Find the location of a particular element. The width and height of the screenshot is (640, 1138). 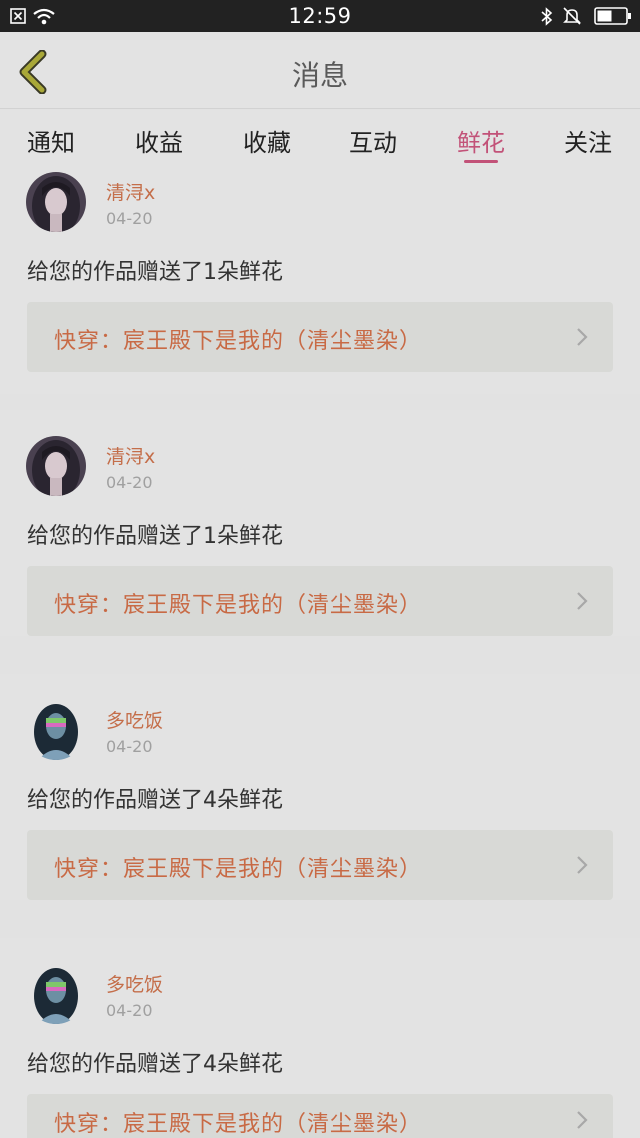

status-bar: 12:59 is located at coordinates (320, 16).